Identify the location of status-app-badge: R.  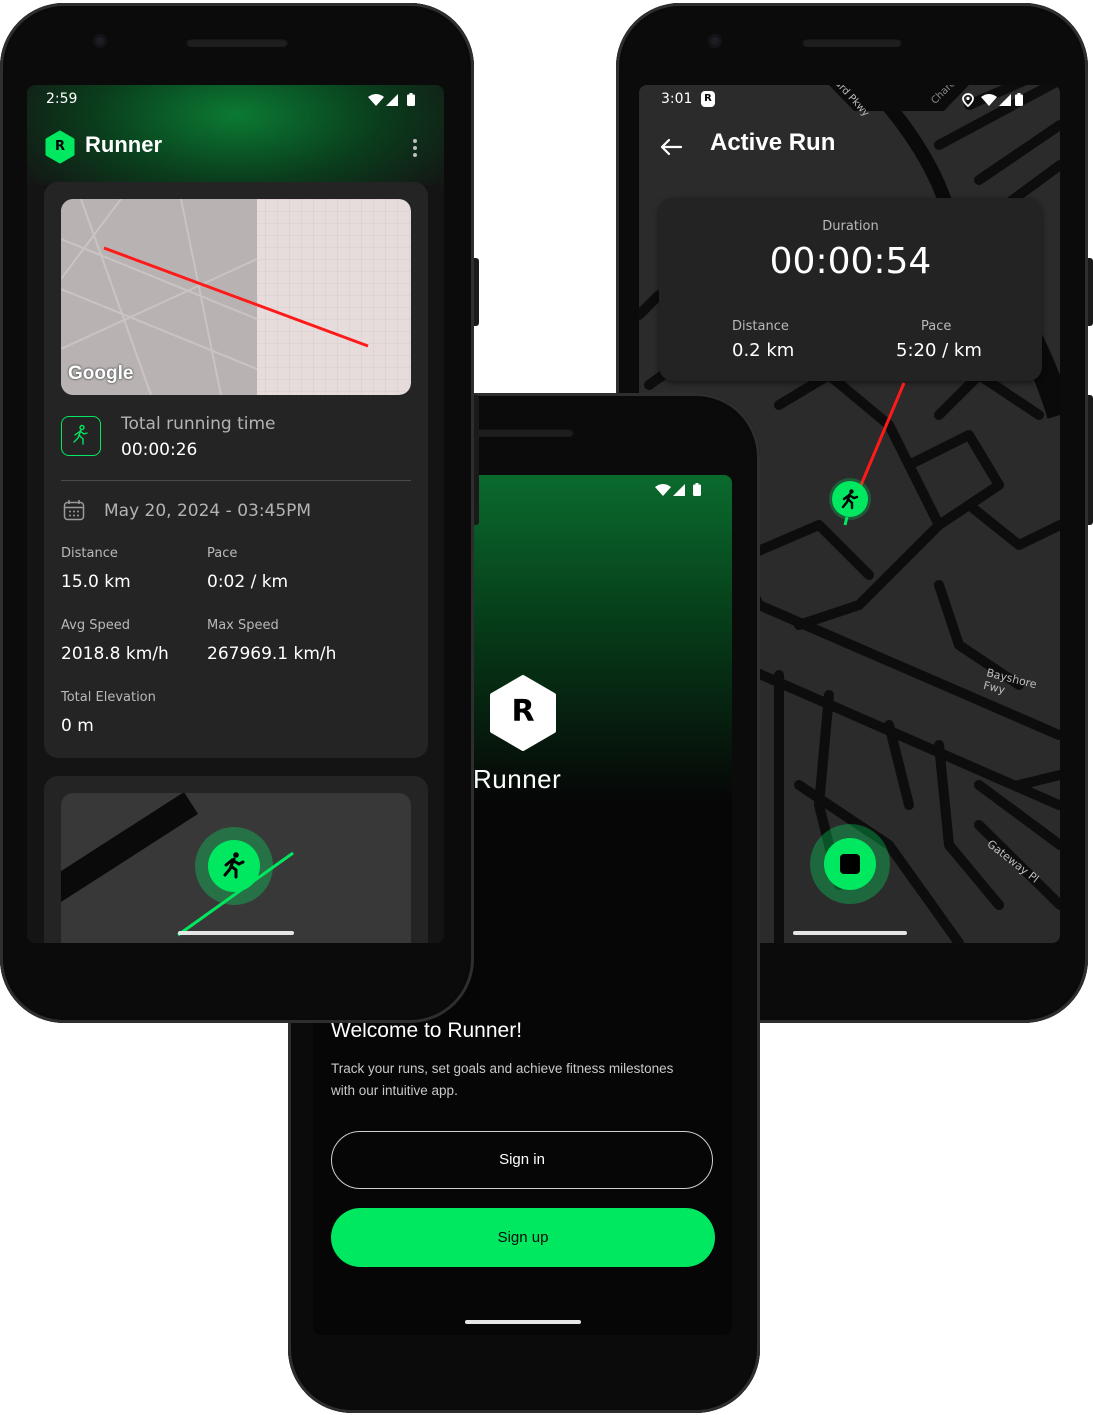
(708, 99).